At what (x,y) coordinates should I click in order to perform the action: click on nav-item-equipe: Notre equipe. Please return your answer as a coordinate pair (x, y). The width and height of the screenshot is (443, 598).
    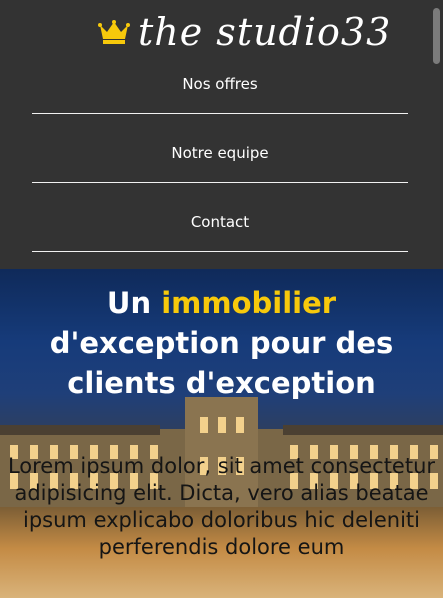
    Looking at the image, I should click on (220, 153).